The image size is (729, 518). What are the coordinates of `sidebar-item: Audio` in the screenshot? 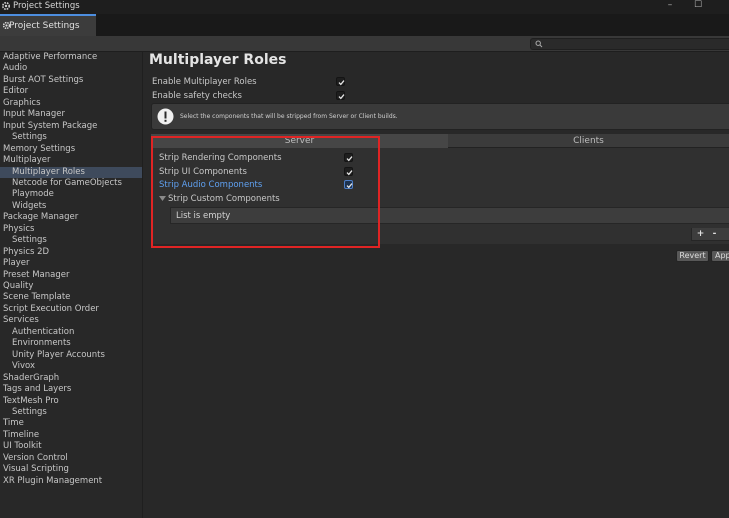 It's located at (71, 68).